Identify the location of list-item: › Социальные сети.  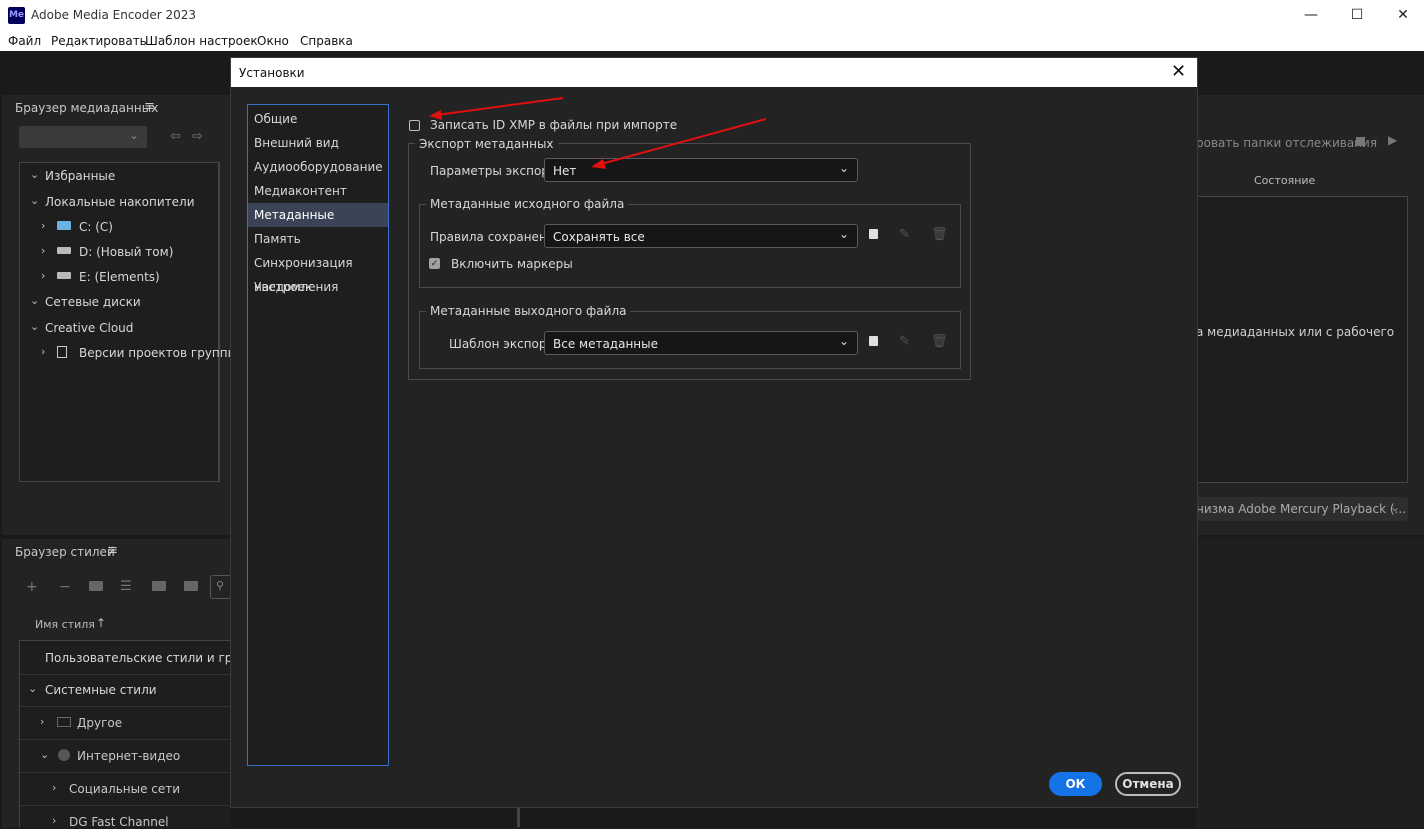
(125, 789).